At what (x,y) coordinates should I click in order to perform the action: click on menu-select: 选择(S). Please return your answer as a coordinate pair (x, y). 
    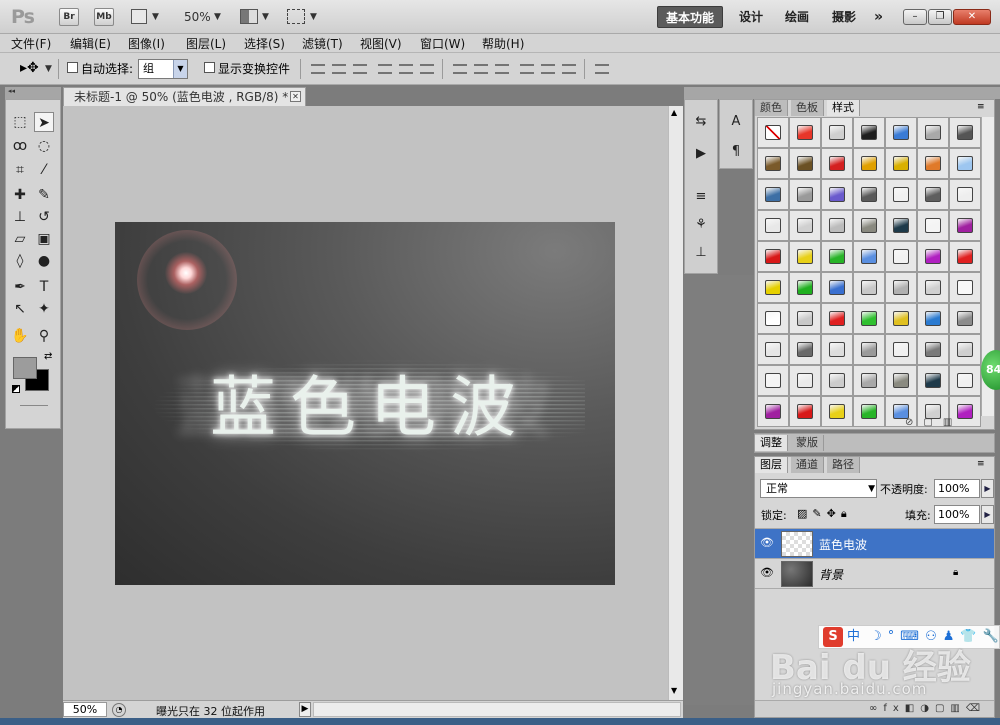
    Looking at the image, I should click on (264, 43).